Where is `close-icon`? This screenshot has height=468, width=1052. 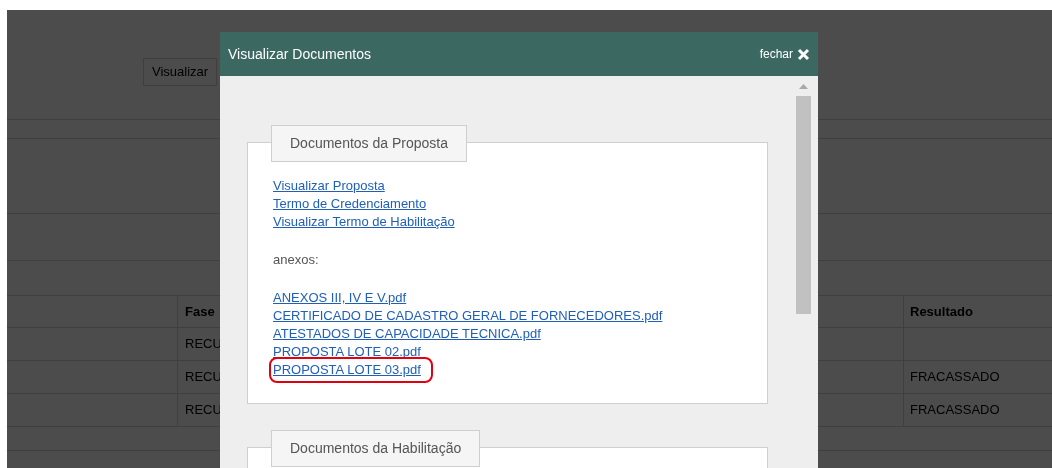
close-icon is located at coordinates (803, 54).